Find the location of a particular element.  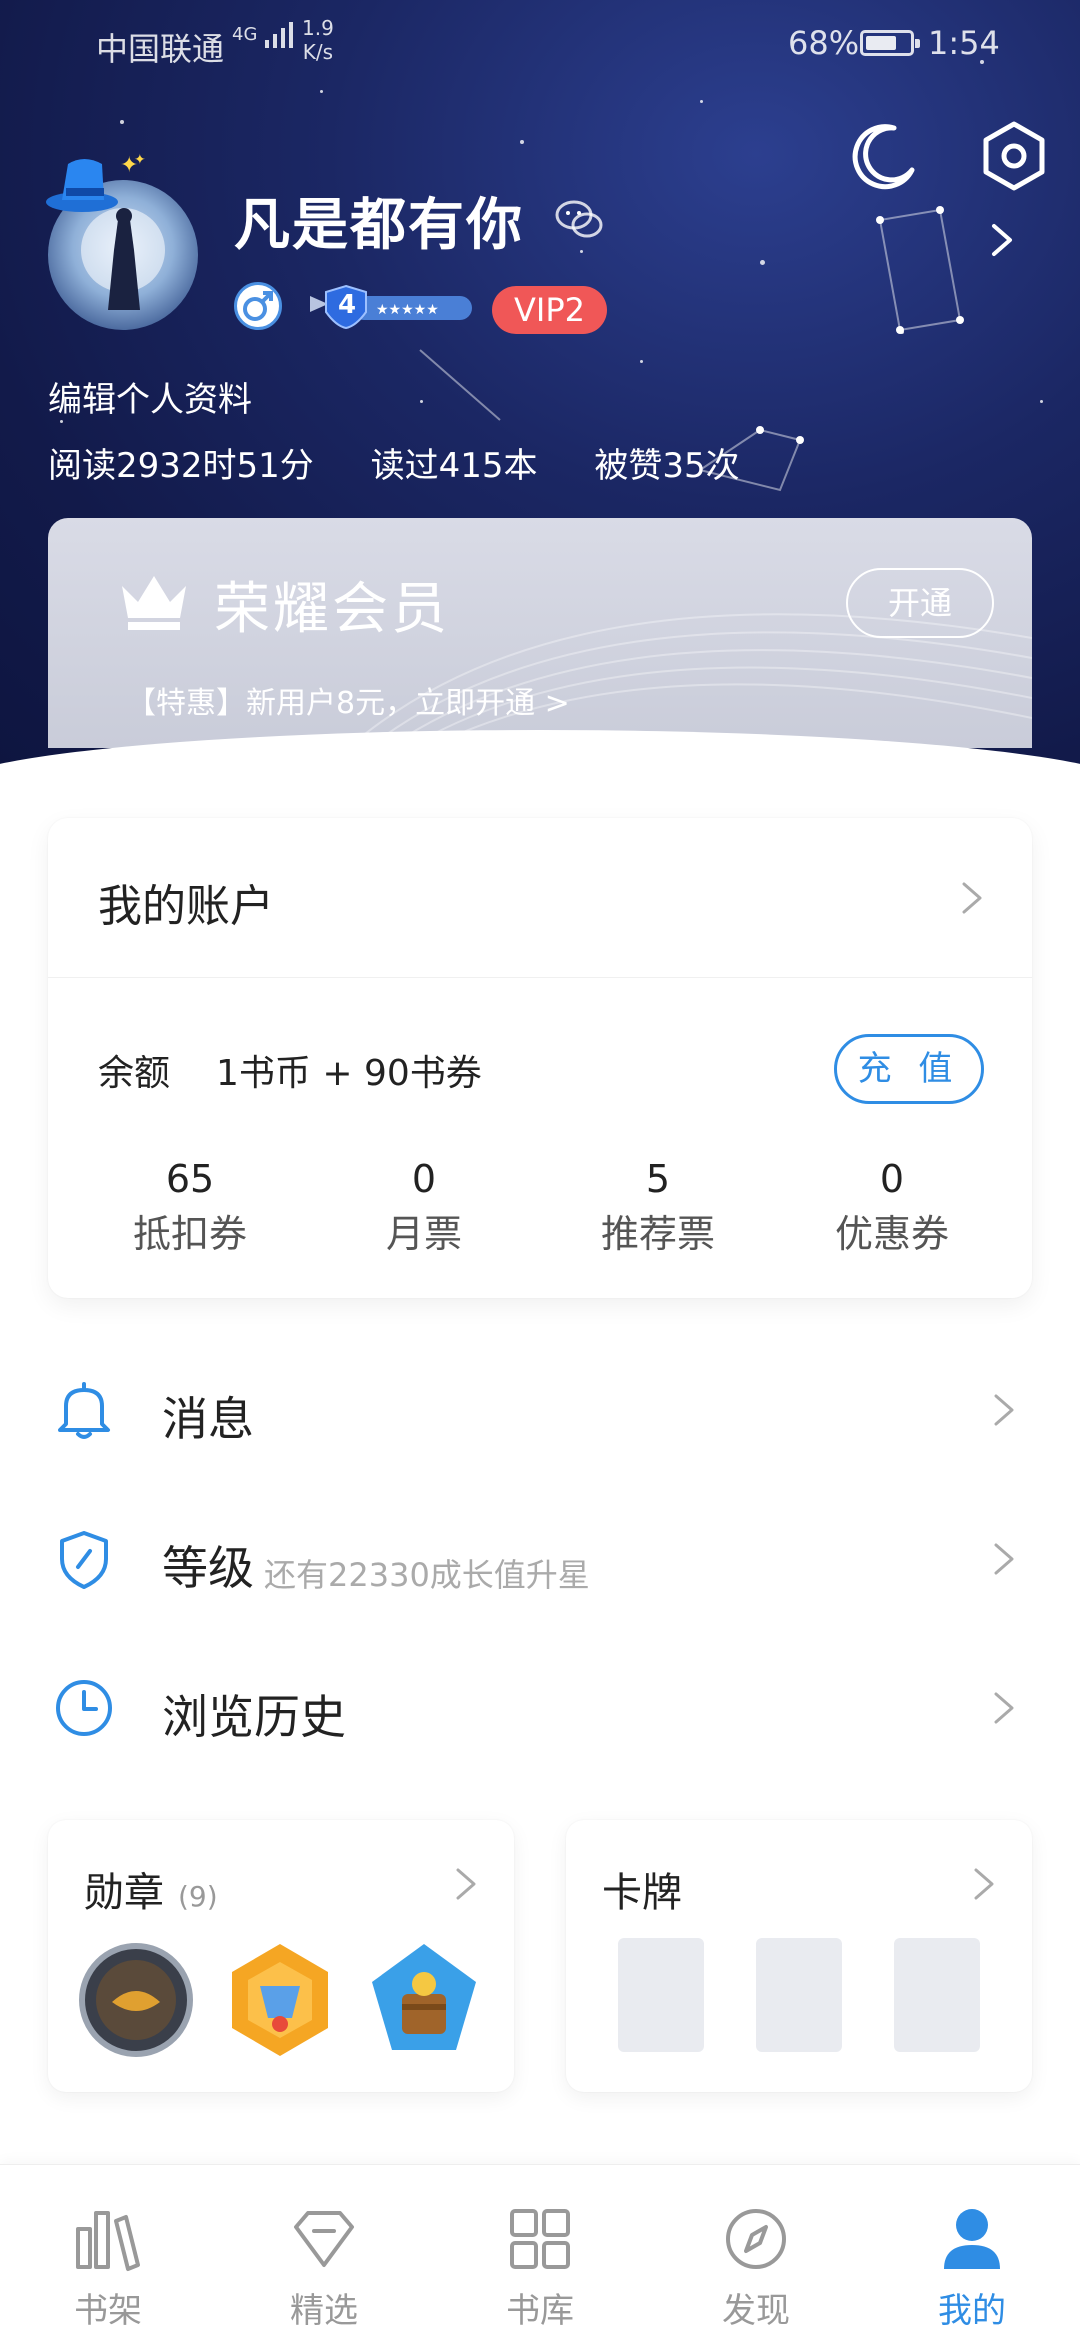

tab-label: 书架 is located at coordinates (108, 2311).